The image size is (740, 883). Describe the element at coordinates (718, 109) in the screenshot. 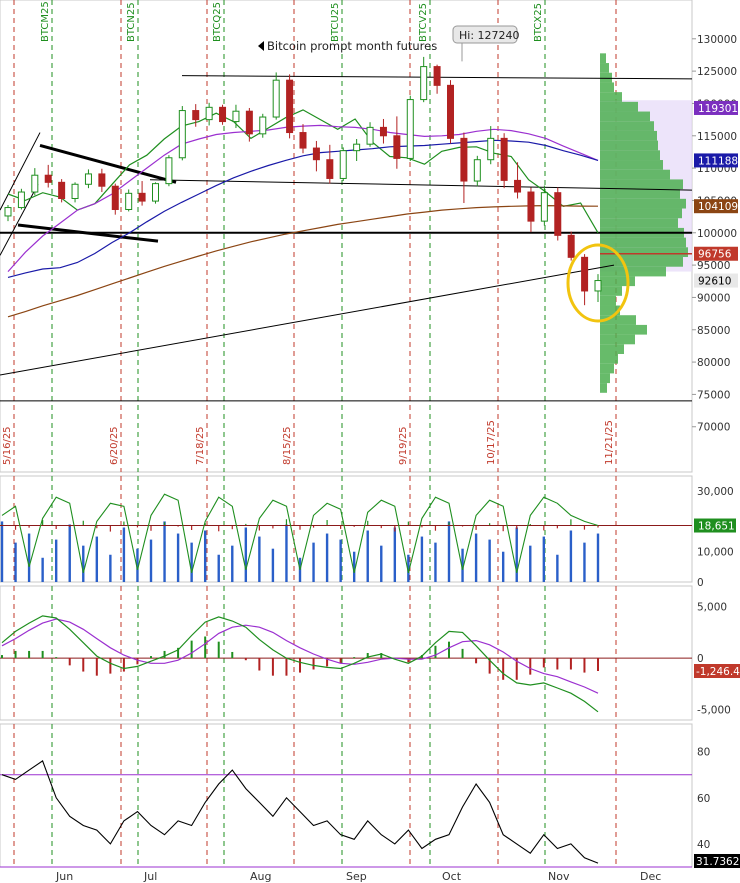

I see `price-tag-label: 119301` at that location.